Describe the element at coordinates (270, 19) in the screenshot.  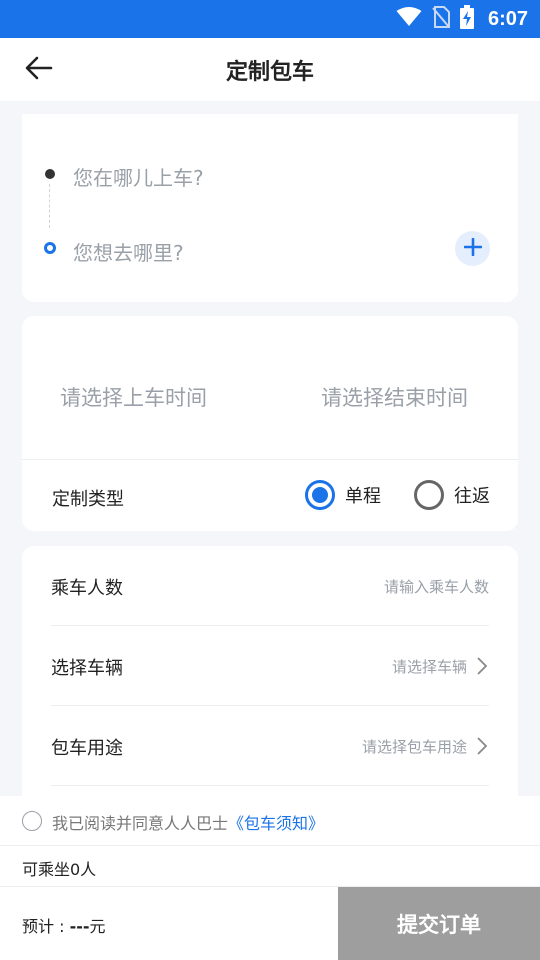
I see `status-bar: 6:07` at that location.